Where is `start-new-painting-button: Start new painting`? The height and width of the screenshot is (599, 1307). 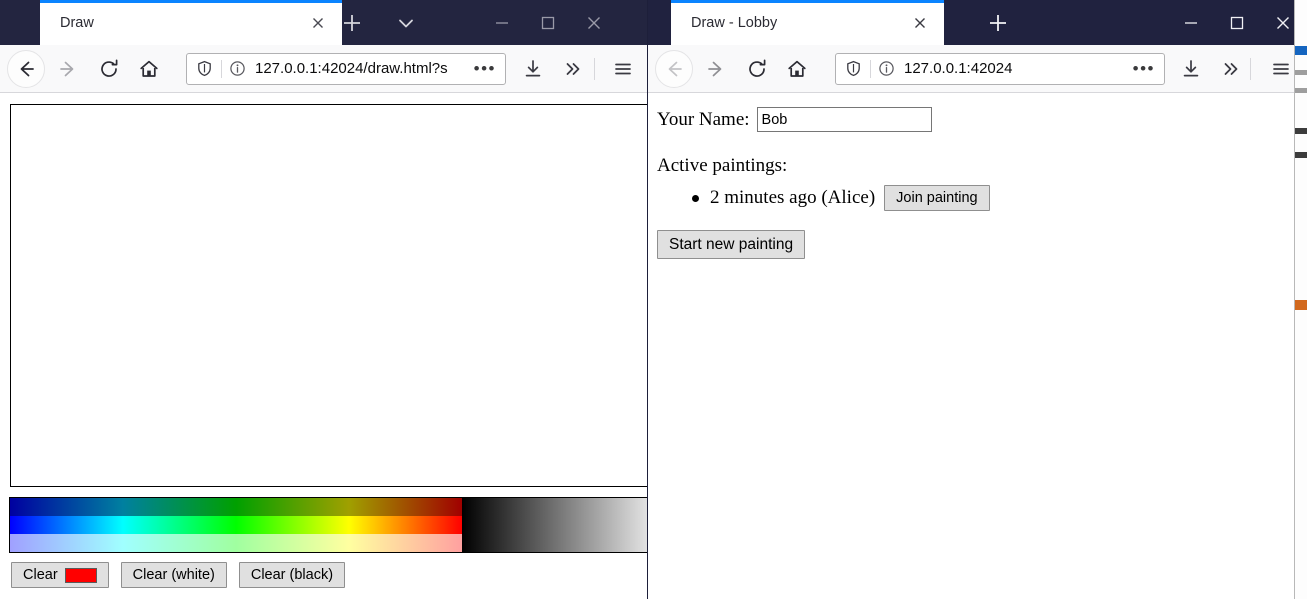 start-new-painting-button: Start new painting is located at coordinates (731, 245).